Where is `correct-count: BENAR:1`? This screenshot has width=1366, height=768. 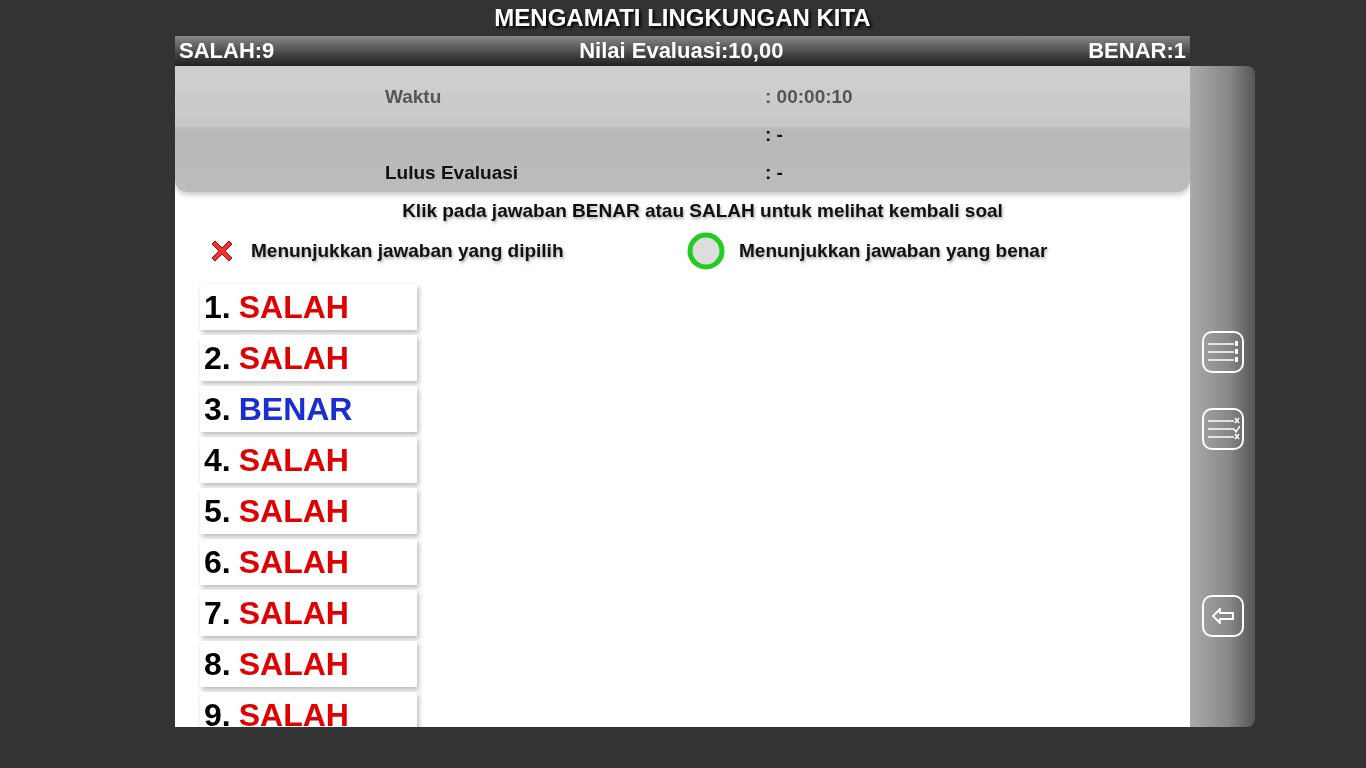
correct-count: BENAR:1 is located at coordinates (1137, 51).